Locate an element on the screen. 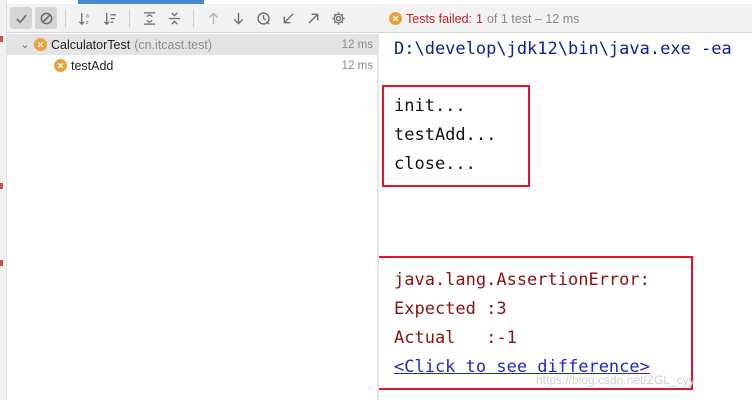 Image resolution: width=752 pixels, height=400 pixels. test-status-summary: Tests failed: 1 of 1 test – 12 ms is located at coordinates (484, 18).